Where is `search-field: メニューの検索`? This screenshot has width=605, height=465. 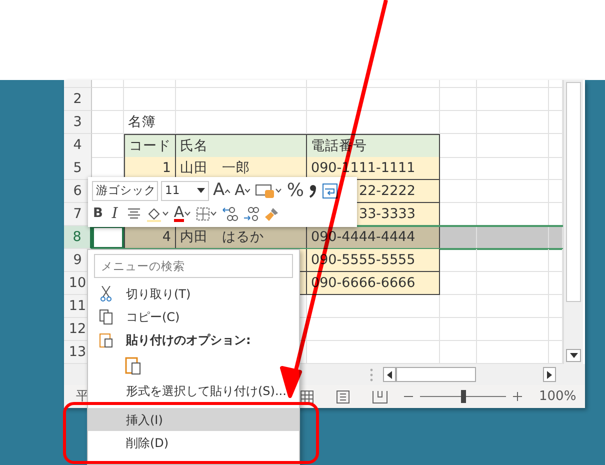
search-field: メニューの検索 is located at coordinates (193, 266).